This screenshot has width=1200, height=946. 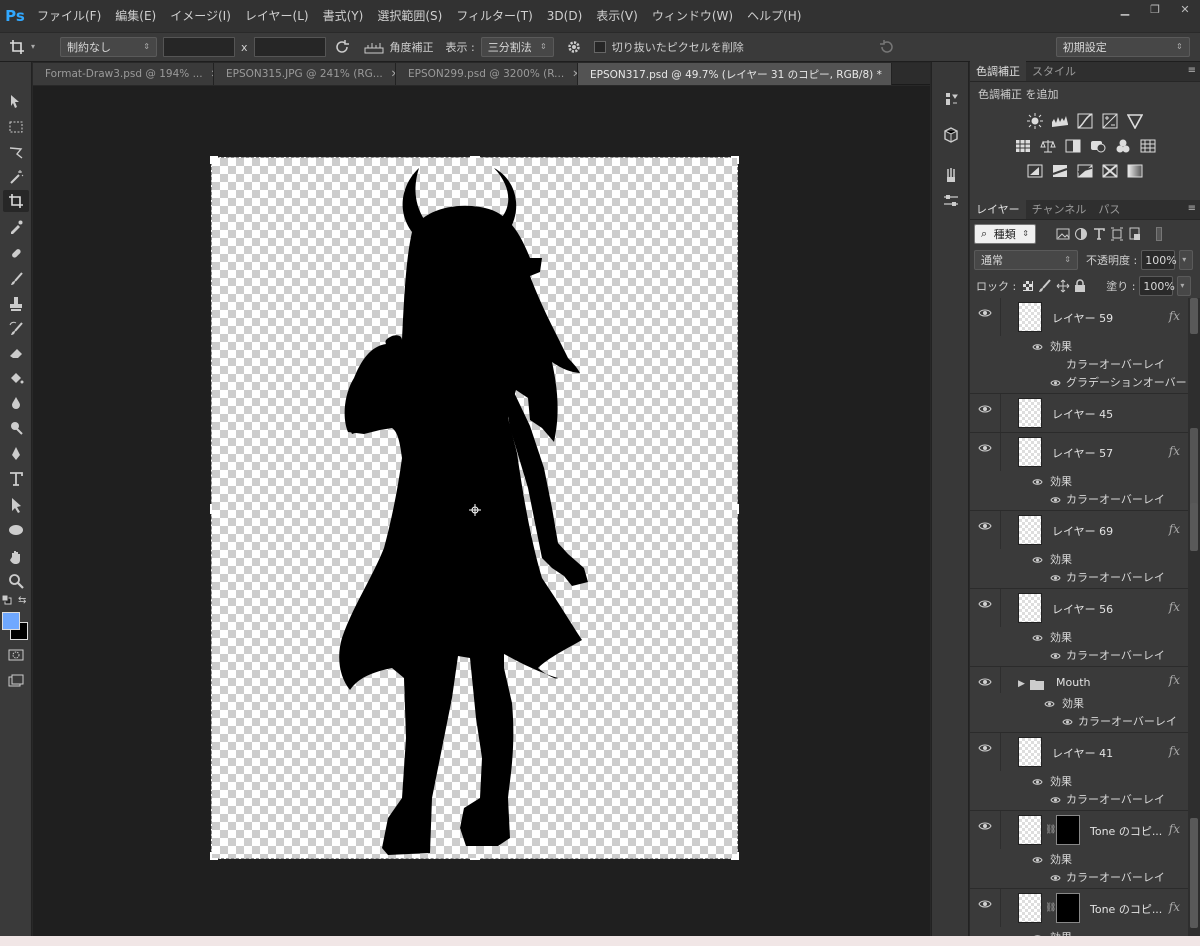 I want to click on filter-shape-icon, so click(x=1117, y=234).